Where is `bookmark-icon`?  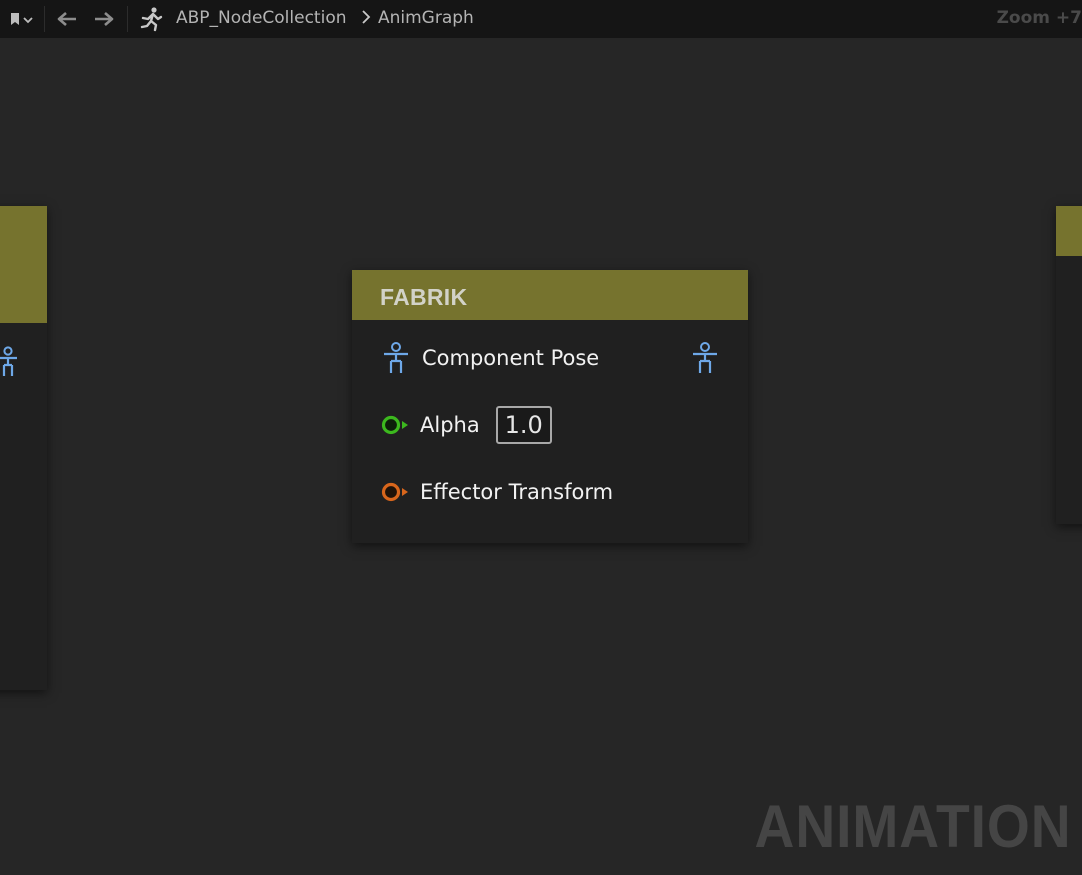
bookmark-icon is located at coordinates (22, 19).